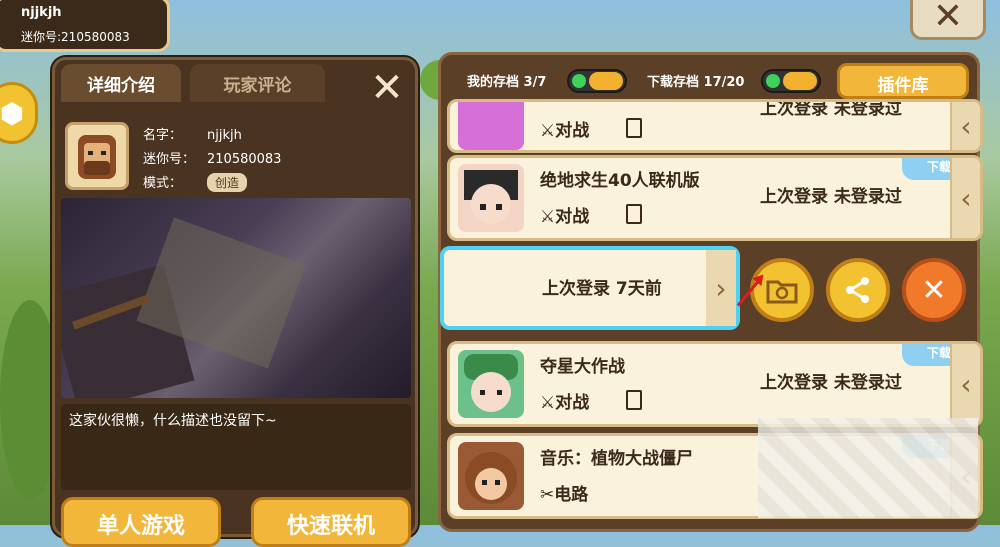 This screenshot has height=547, width=1000. What do you see at coordinates (227, 182) in the screenshot?
I see `mode-badge: 创造` at bounding box center [227, 182].